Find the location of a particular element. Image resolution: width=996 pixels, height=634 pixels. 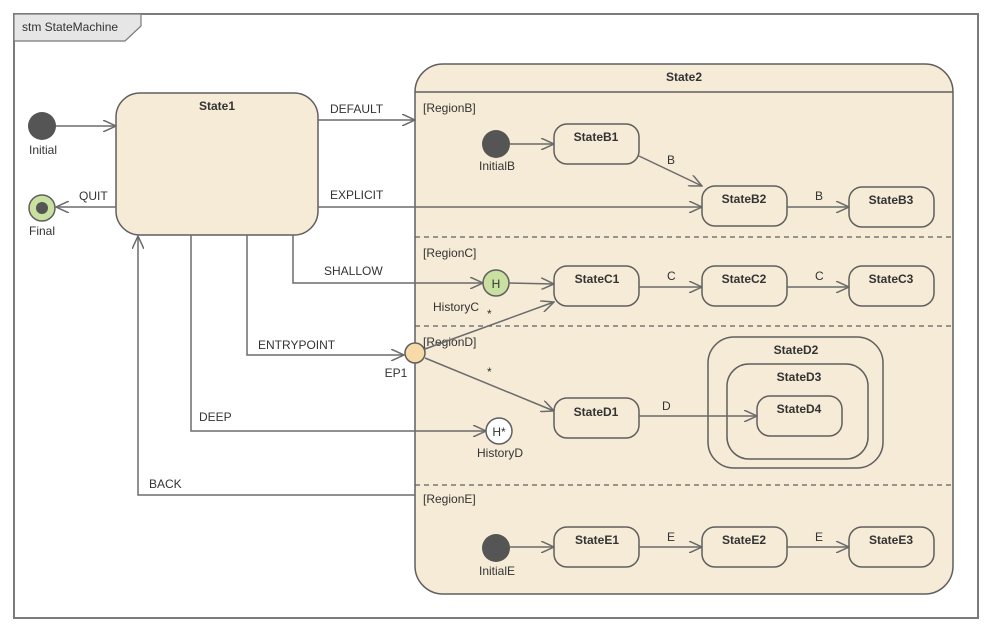

state-d1-label: StateD1 is located at coordinates (596, 412).